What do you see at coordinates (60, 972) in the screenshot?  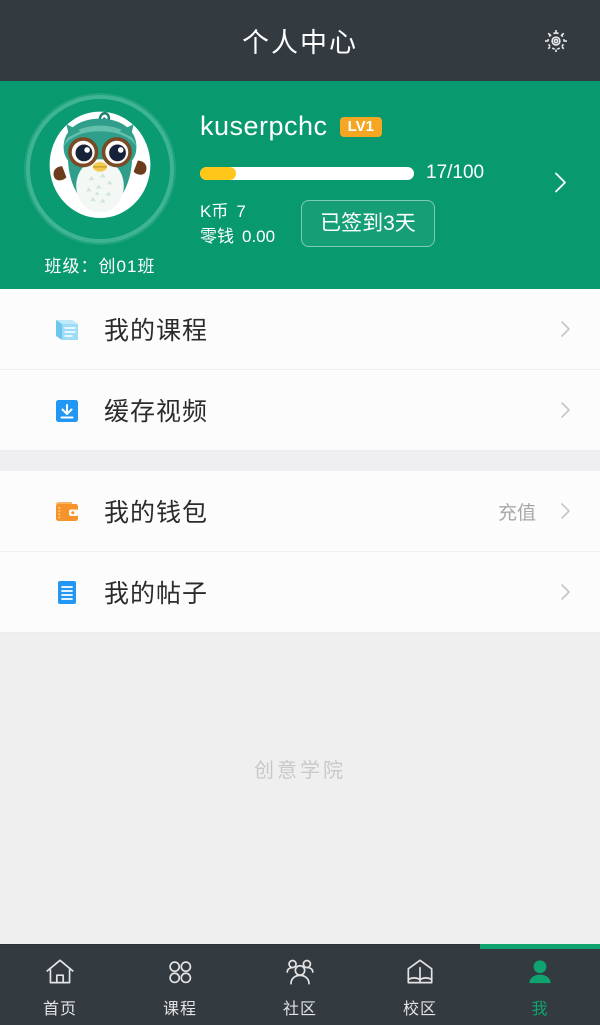 I see `home-icon` at bounding box center [60, 972].